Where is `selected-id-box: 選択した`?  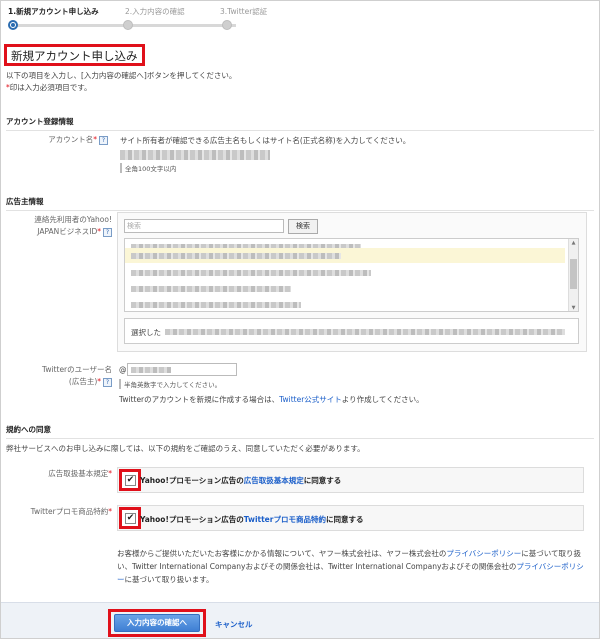
selected-id-box: 選択した is located at coordinates (351, 331).